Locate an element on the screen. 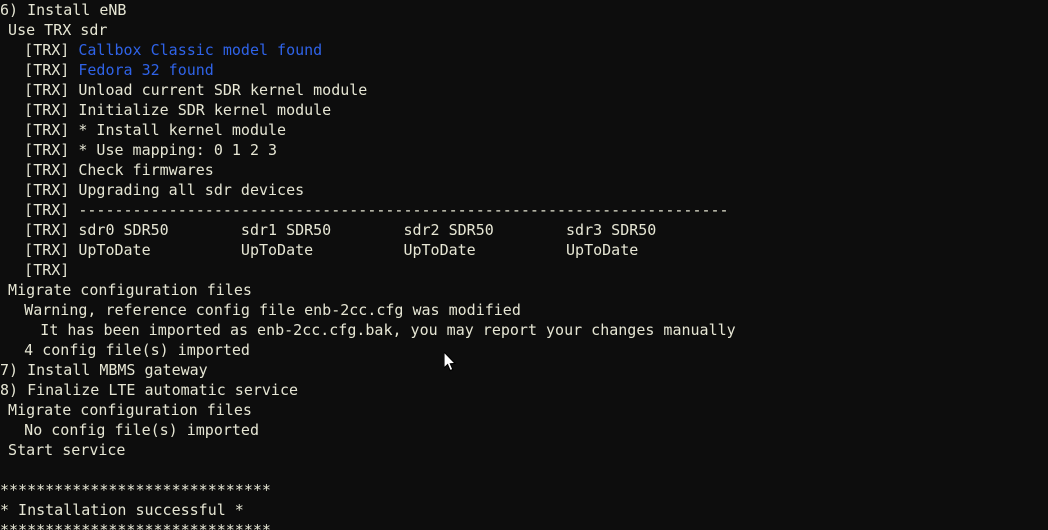  console-line: [TRX] * Install kernel module is located at coordinates (524, 130).